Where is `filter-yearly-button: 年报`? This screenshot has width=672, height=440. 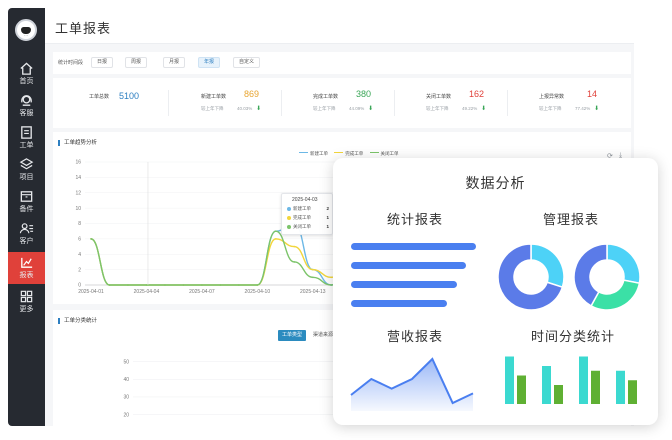
filter-yearly-button: 年报 is located at coordinates (209, 62).